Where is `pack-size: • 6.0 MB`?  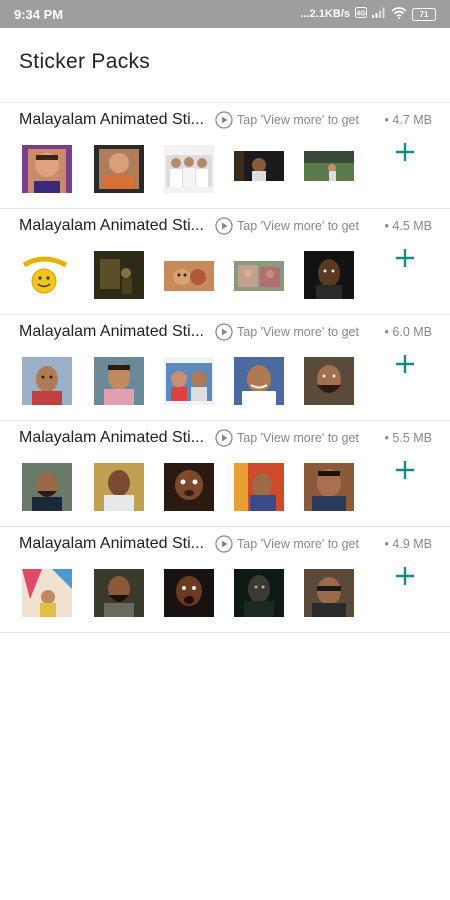 pack-size: • 6.0 MB is located at coordinates (408, 332).